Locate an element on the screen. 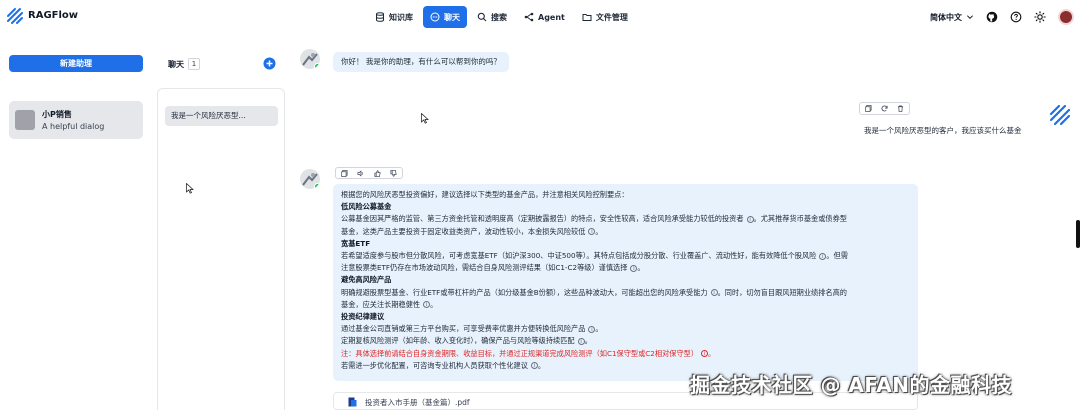  document-icon is located at coordinates (352, 402).